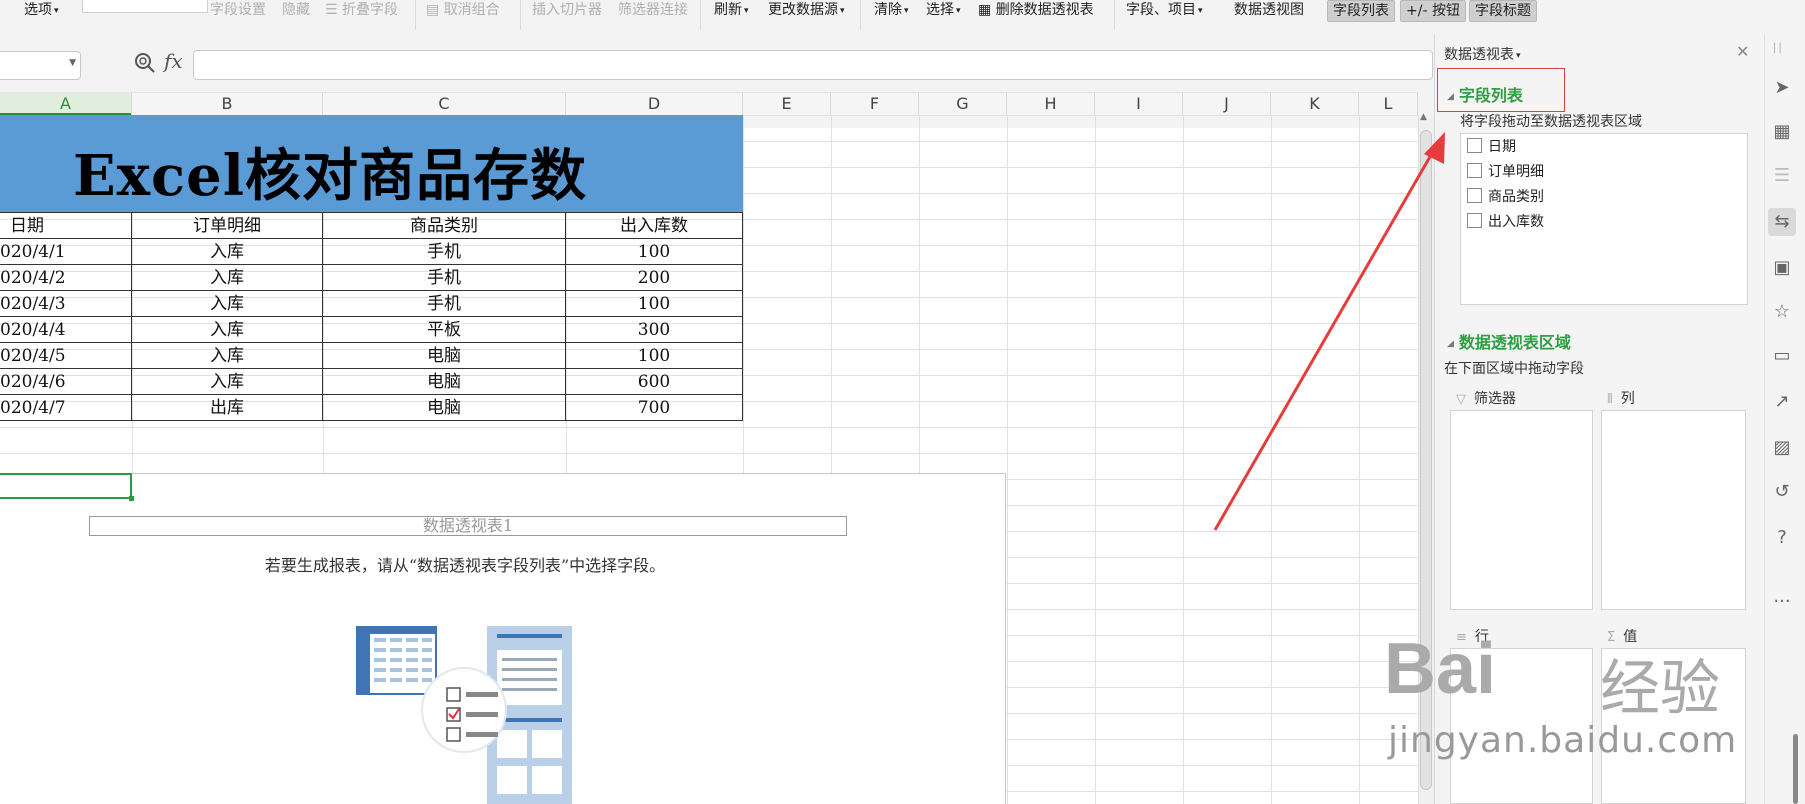  Describe the element at coordinates (66, 381) in the screenshot. I see `cell-date: 020/4/6` at that location.